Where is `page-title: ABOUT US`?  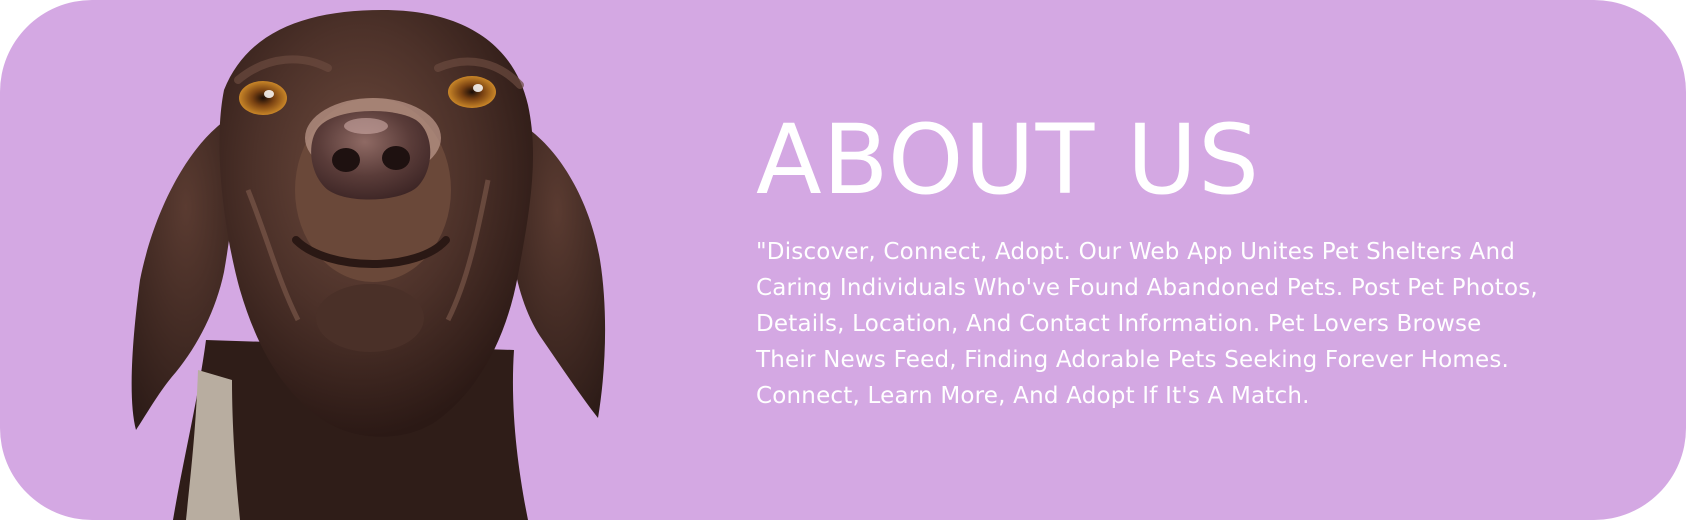 page-title: ABOUT US is located at coordinates (1008, 160).